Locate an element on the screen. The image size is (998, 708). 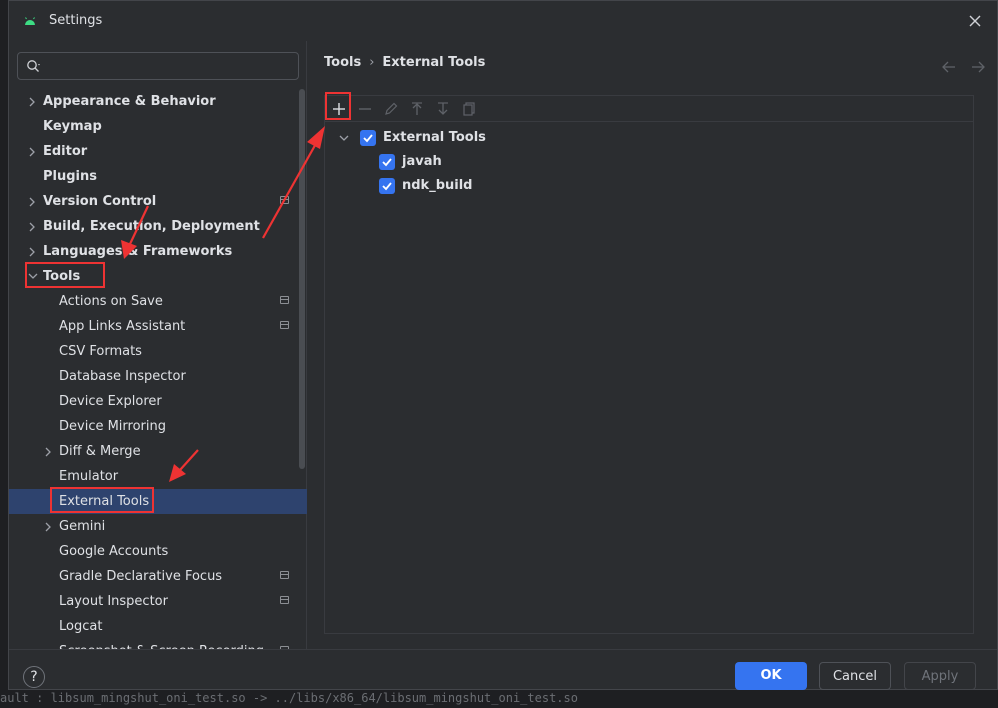
tool-row-ndk-build: ndk_build is located at coordinates (509, 186).